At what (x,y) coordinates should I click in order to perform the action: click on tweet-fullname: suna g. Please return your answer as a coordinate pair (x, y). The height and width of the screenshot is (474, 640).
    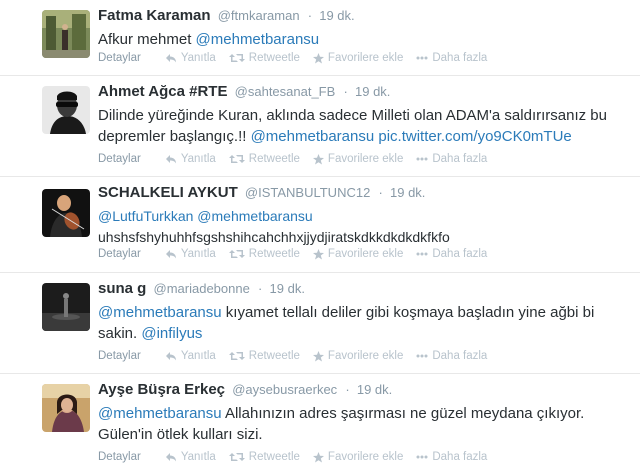
    Looking at the image, I should click on (122, 288).